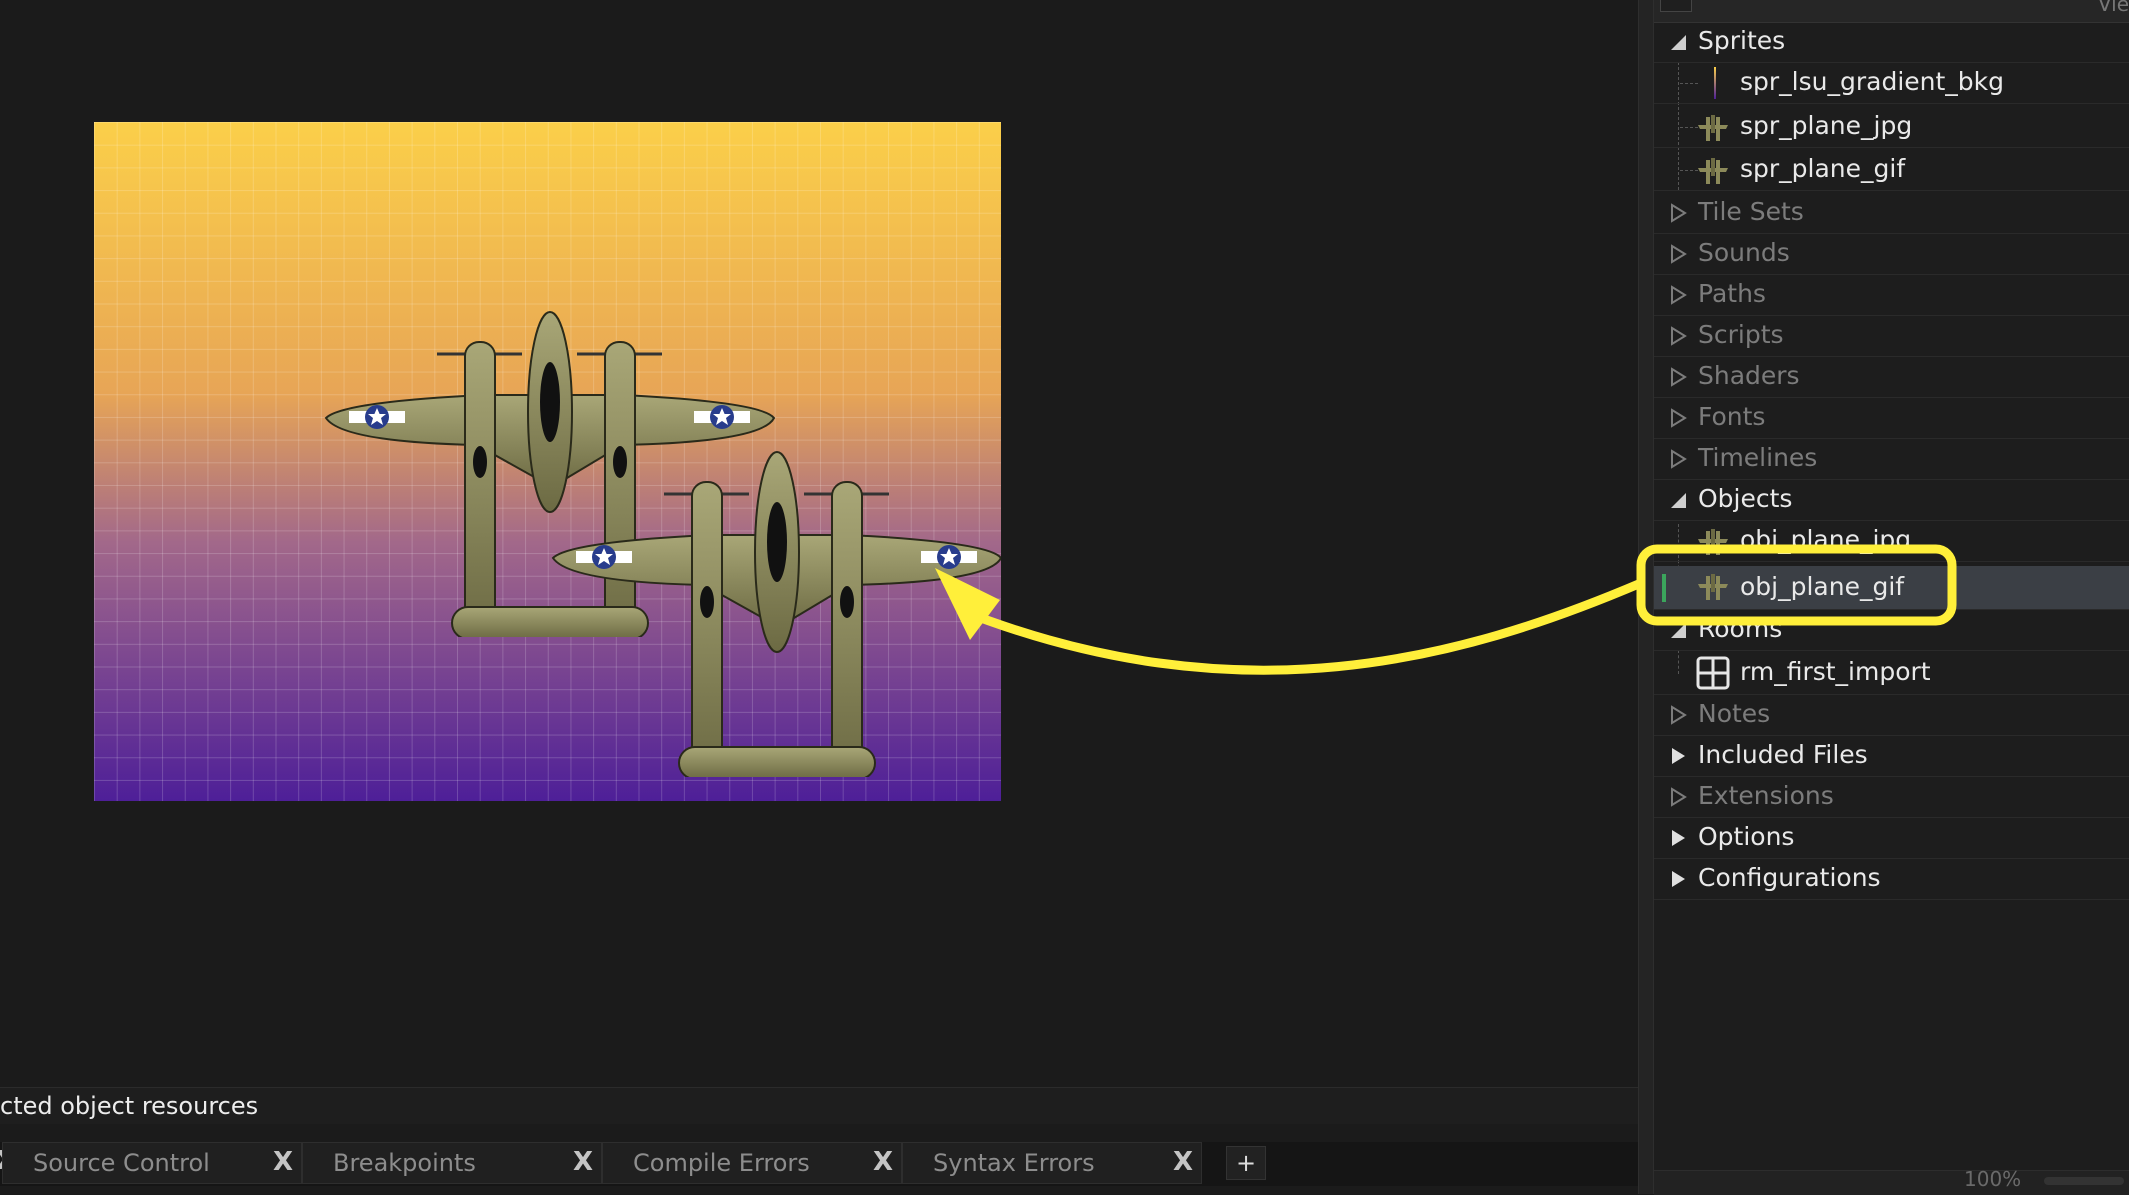  I want to click on tree-item-obj-plane-gif: obj_plane_gif, so click(1891, 588).